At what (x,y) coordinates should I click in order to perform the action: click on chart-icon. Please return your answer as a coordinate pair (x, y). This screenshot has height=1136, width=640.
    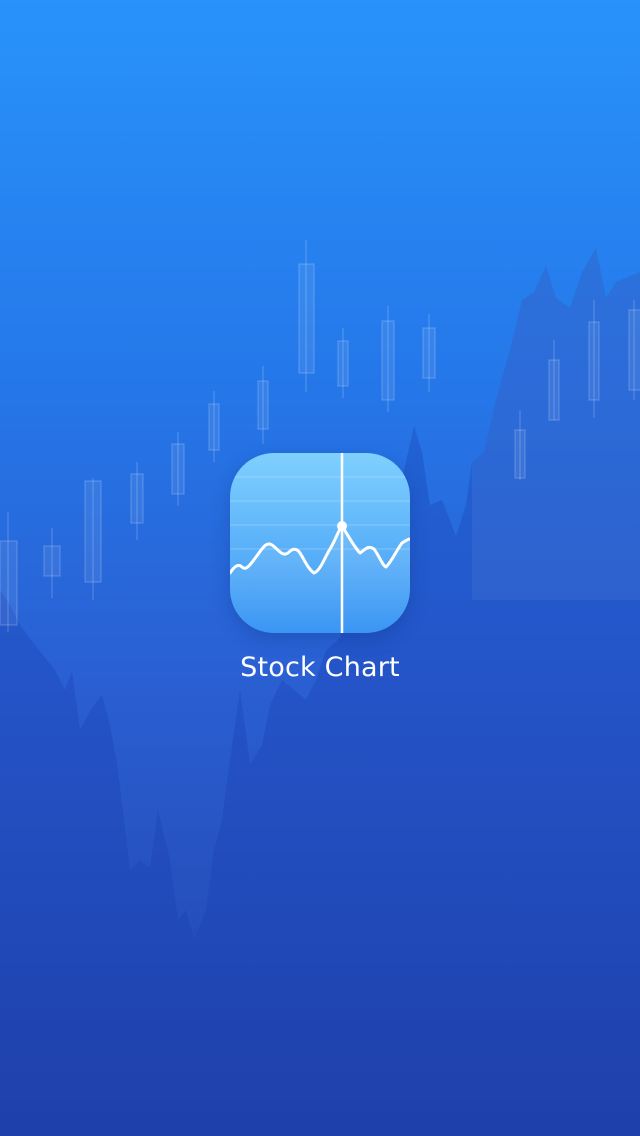
    Looking at the image, I should click on (320, 543).